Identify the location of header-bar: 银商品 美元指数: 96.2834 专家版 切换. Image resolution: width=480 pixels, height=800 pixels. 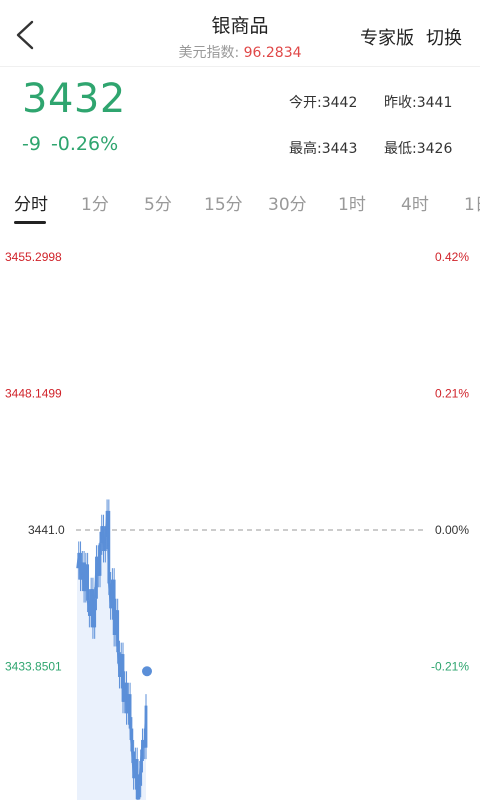
(240, 33).